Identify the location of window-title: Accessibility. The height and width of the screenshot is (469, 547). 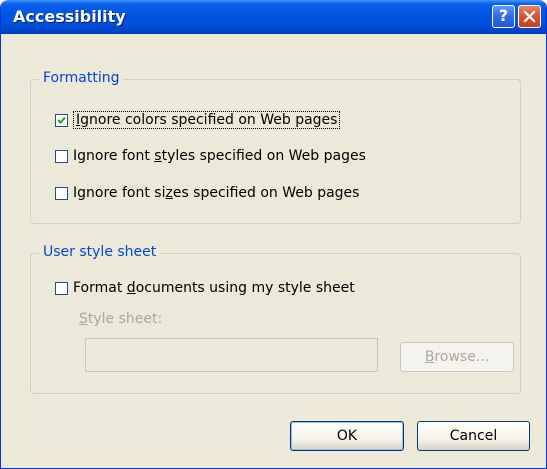
(69, 16).